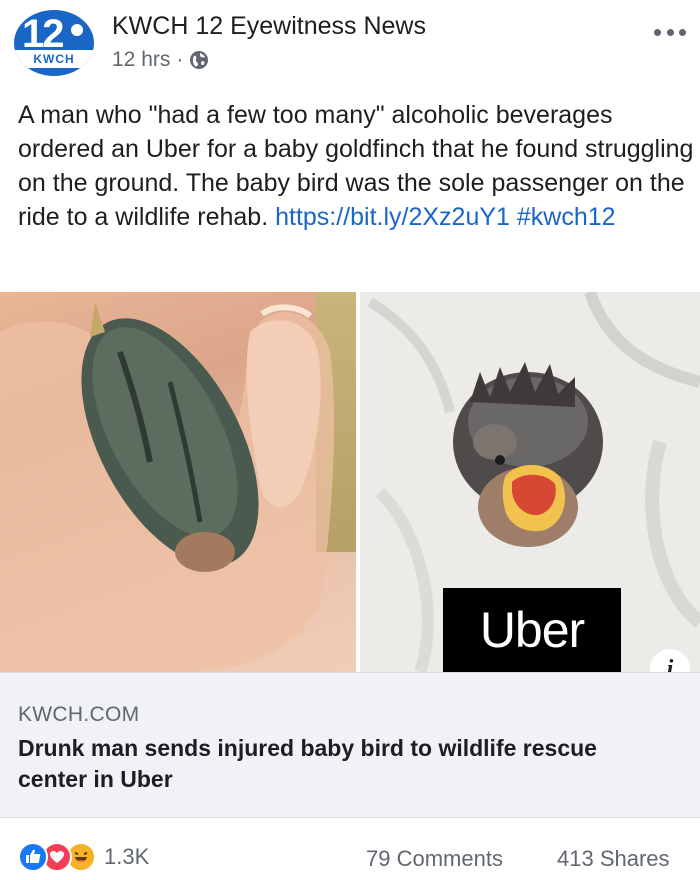 The height and width of the screenshot is (880, 700). What do you see at coordinates (613, 859) in the screenshot?
I see `shares-count: 413 Shares` at bounding box center [613, 859].